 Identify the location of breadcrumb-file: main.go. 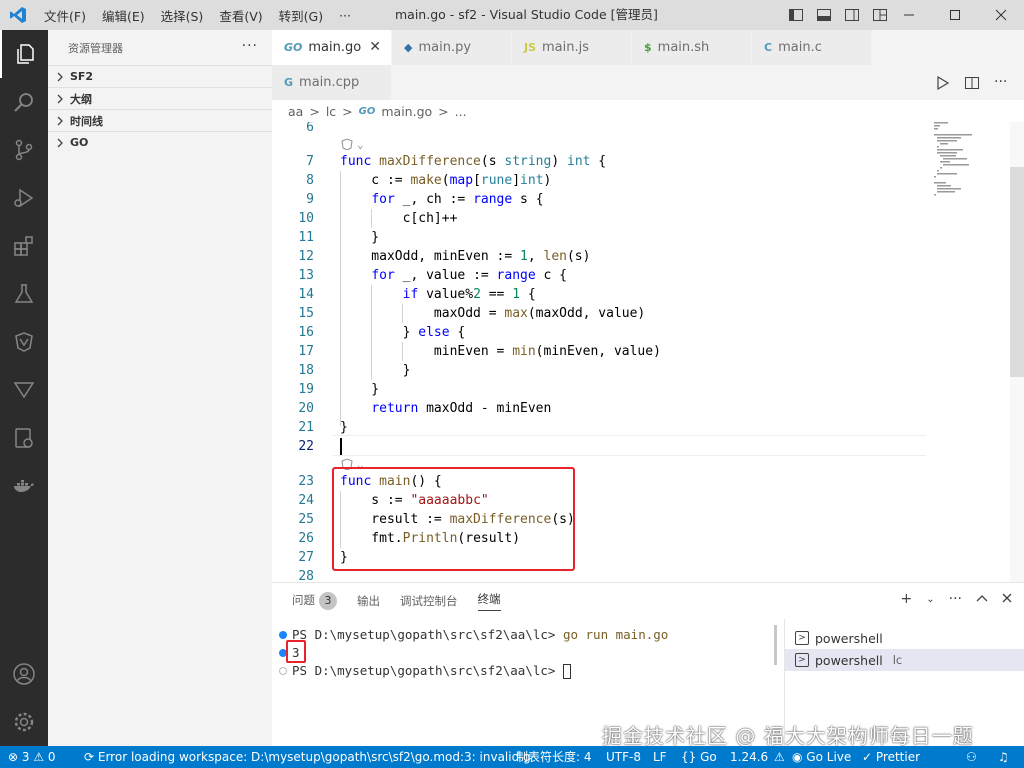
(406, 111).